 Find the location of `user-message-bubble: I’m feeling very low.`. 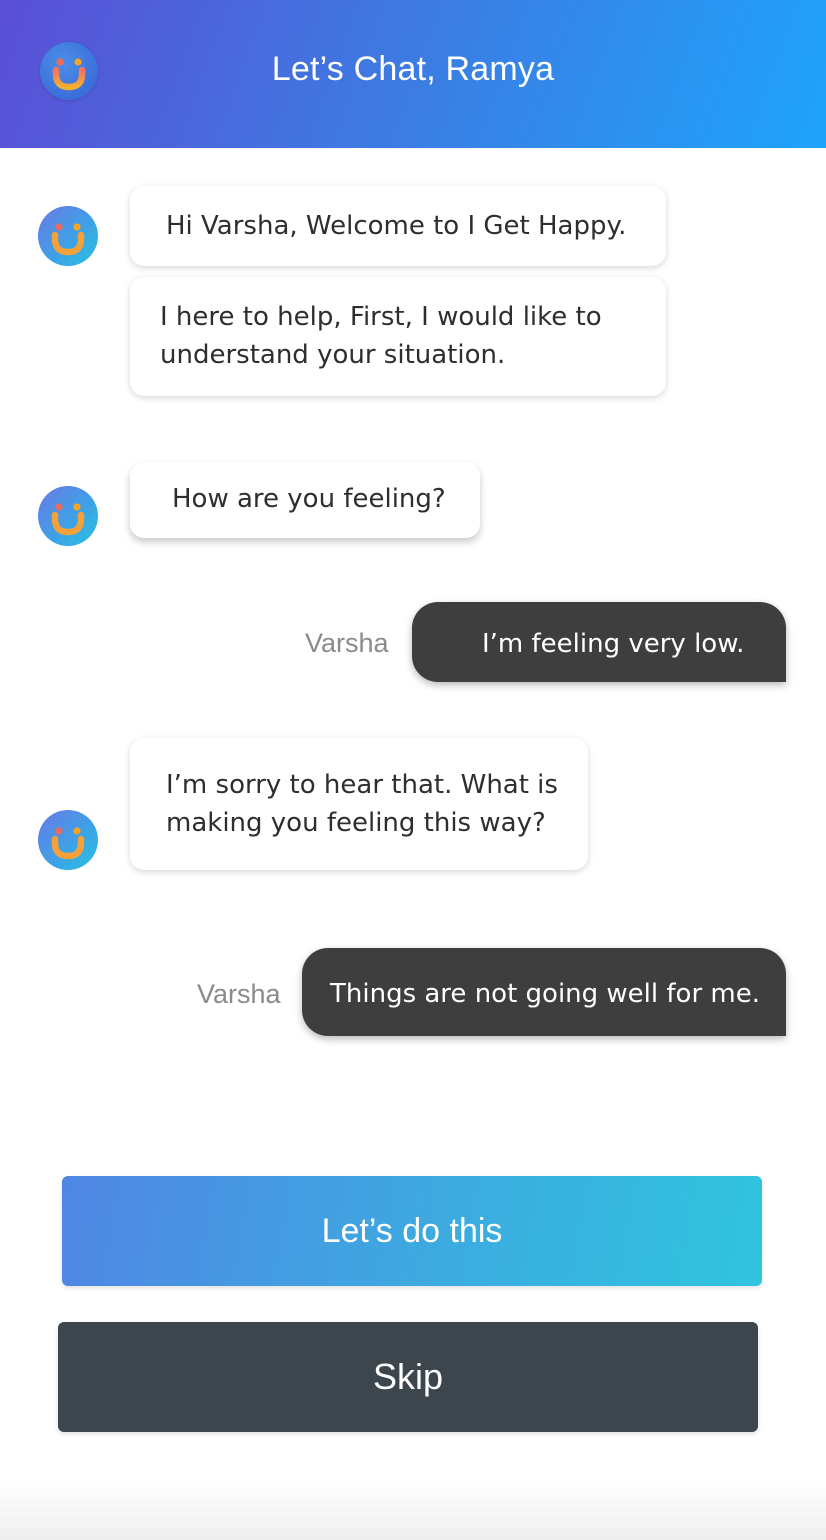

user-message-bubble: I’m feeling very low. is located at coordinates (599, 642).